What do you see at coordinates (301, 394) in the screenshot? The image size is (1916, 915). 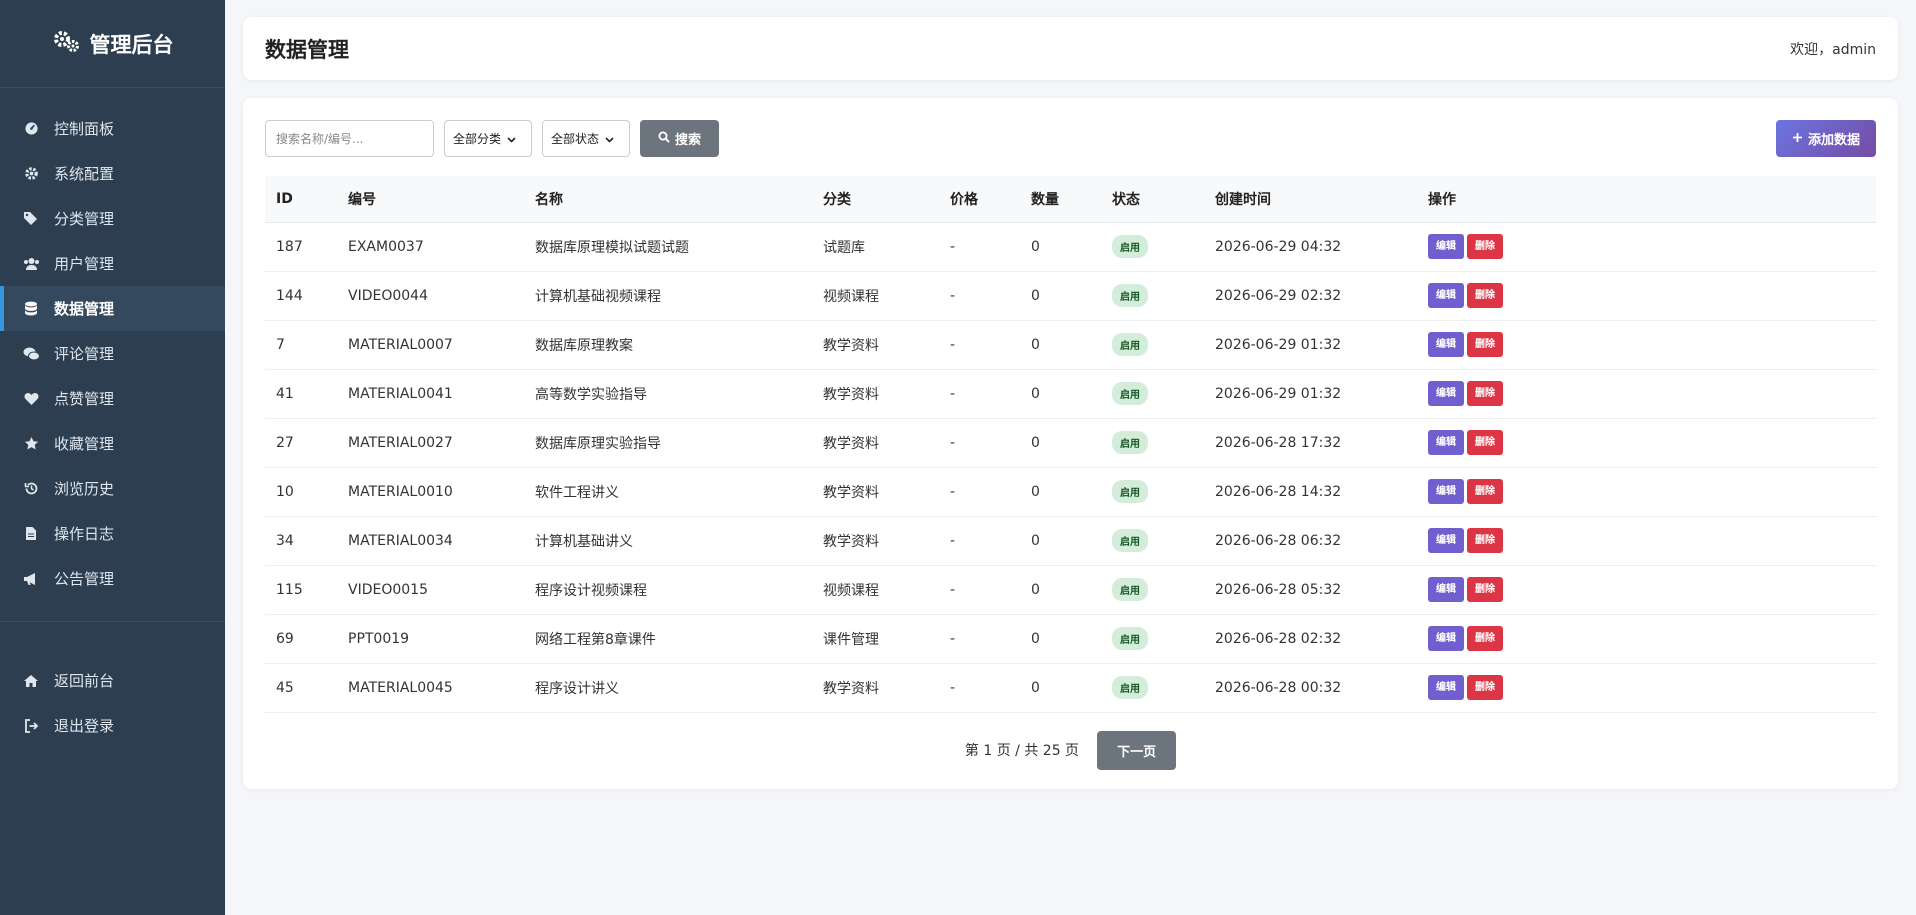 I see `table-cell: 41` at bounding box center [301, 394].